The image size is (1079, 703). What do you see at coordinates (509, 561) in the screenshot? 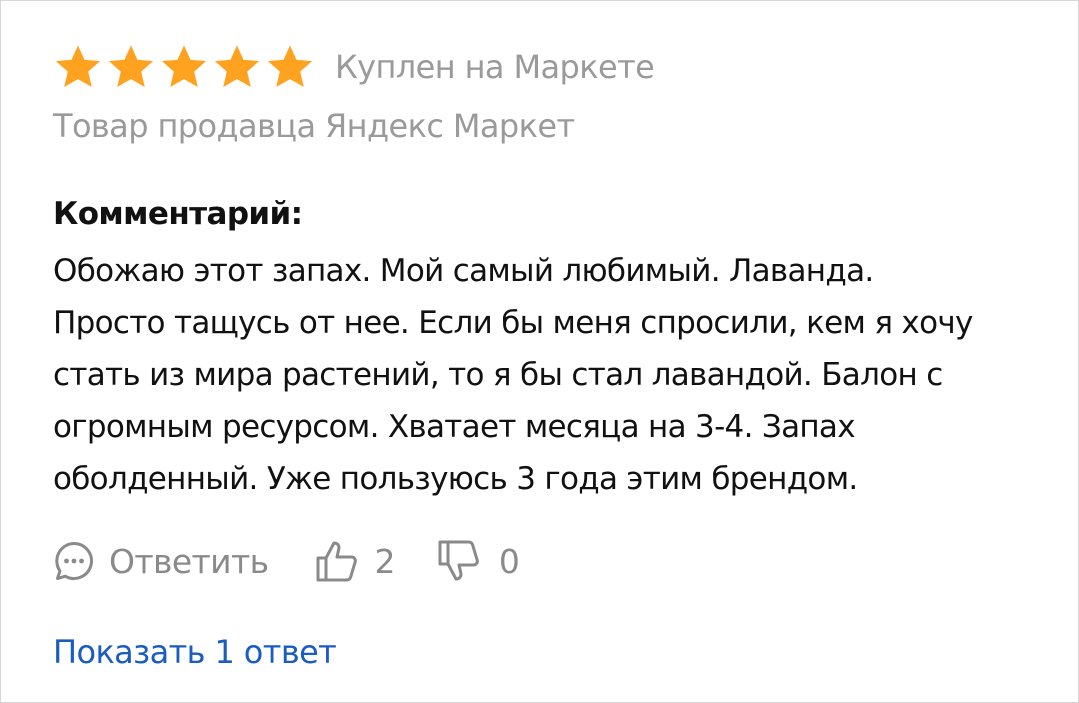
I see `dislikes-count: 0` at bounding box center [509, 561].